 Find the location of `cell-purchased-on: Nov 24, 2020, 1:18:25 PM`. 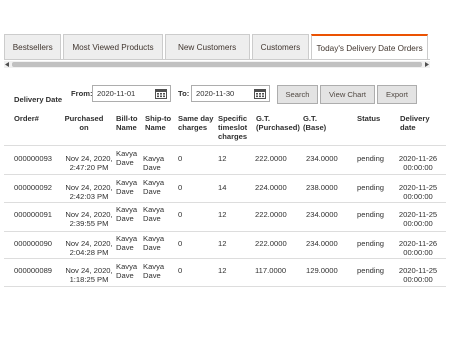

cell-purchased-on: Nov 24, 2020, 1:18:25 PM is located at coordinates (89, 275).